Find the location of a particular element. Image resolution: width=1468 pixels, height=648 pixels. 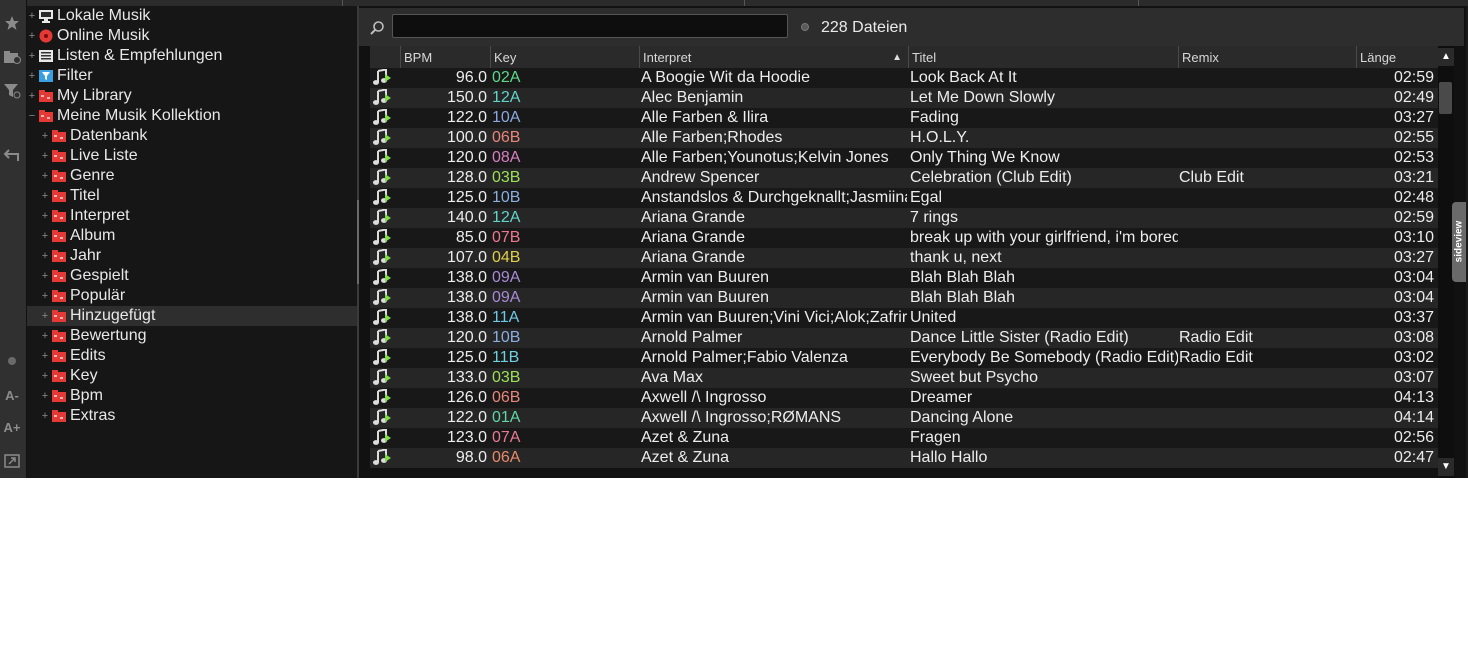

tree-item-meine-musik-kollektion: − Meine Musik Kollektion is located at coordinates (192, 116).